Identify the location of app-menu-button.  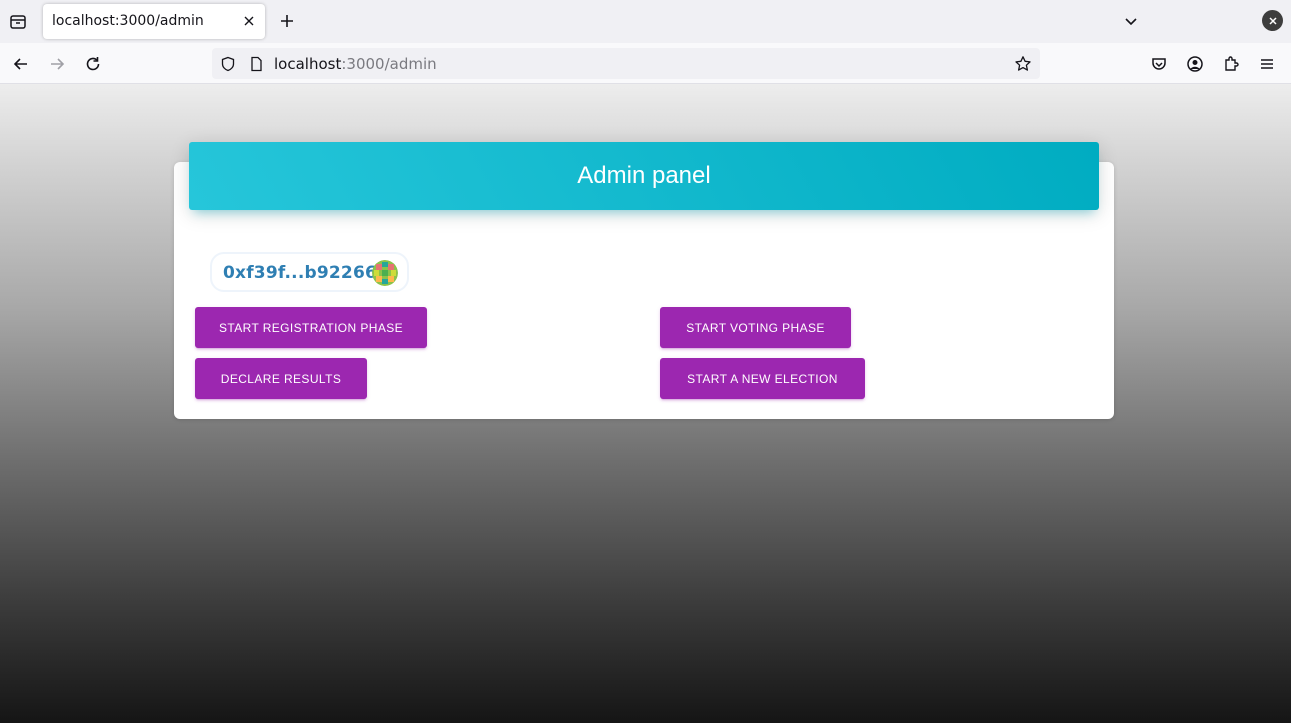
(1267, 64).